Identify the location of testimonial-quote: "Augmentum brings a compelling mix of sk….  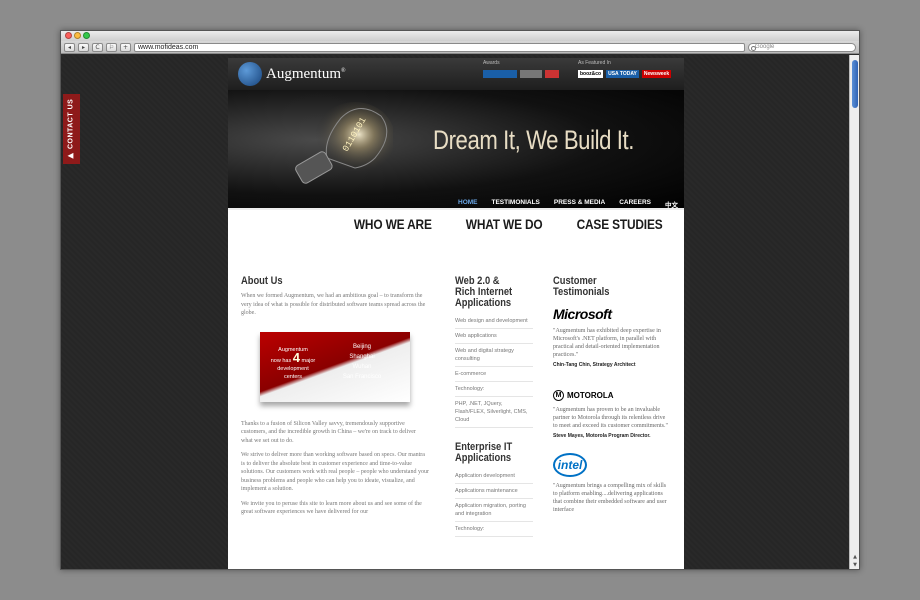
(610, 498).